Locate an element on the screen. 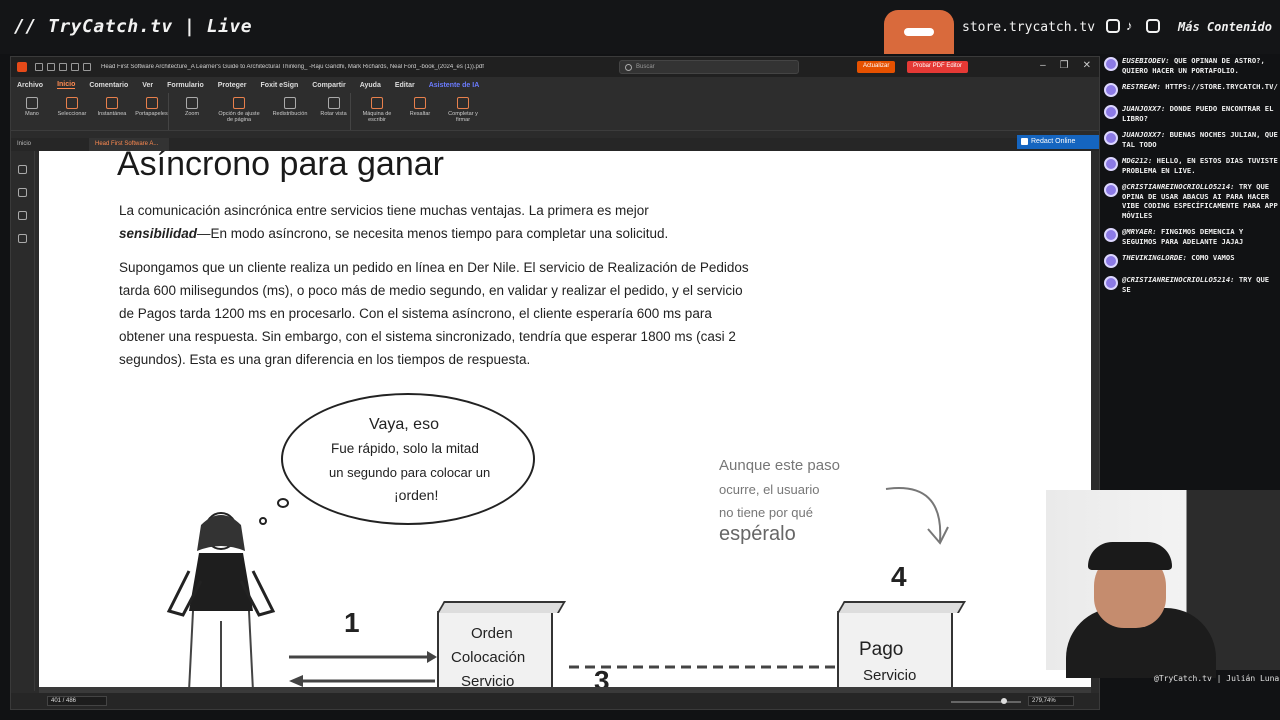  page-fit-button: Opción de ajuste de página is located at coordinates (239, 111).